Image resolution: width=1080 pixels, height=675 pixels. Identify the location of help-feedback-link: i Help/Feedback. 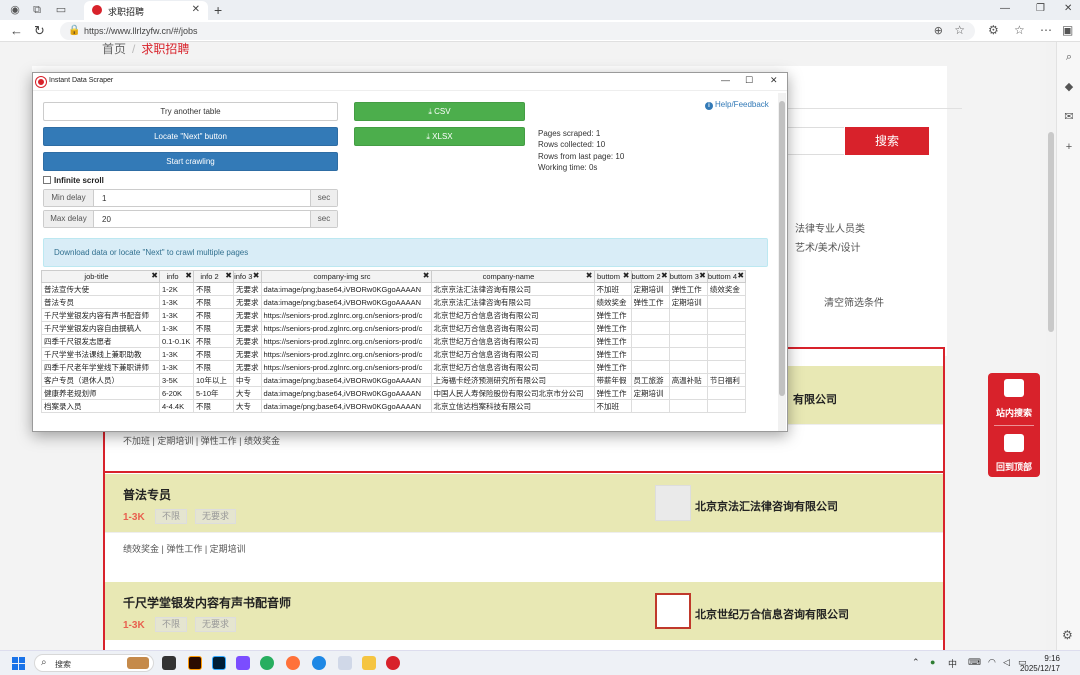
(737, 105).